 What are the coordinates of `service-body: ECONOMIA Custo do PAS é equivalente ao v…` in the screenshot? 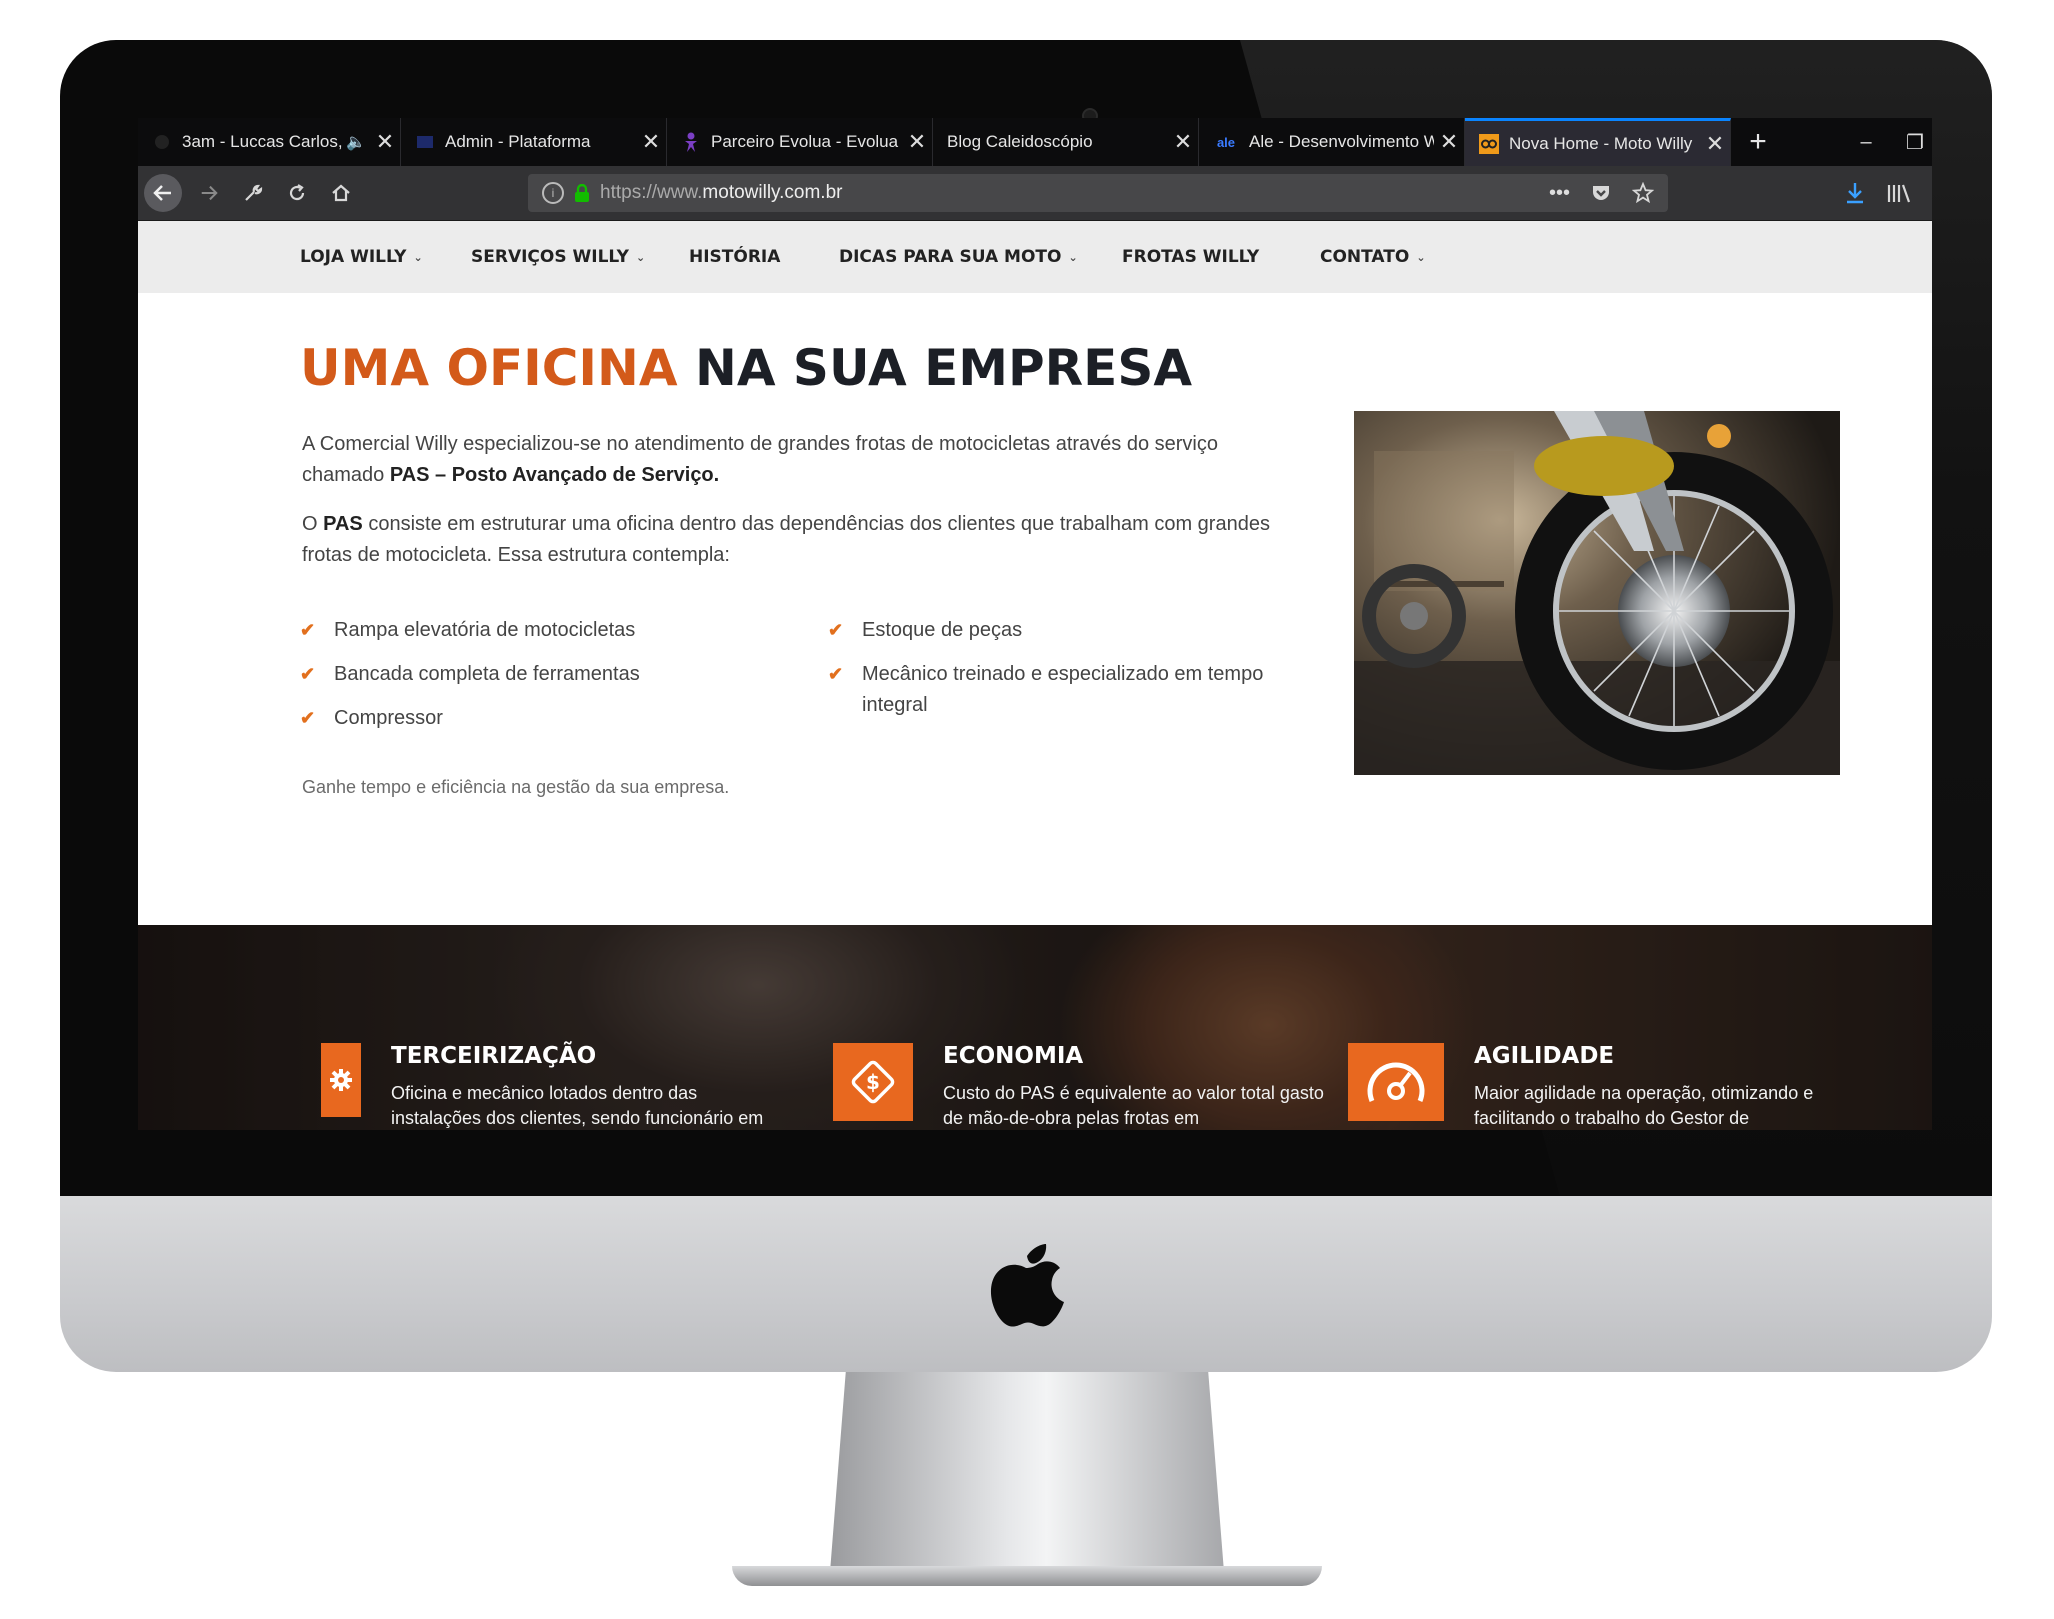 It's located at (1138, 1086).